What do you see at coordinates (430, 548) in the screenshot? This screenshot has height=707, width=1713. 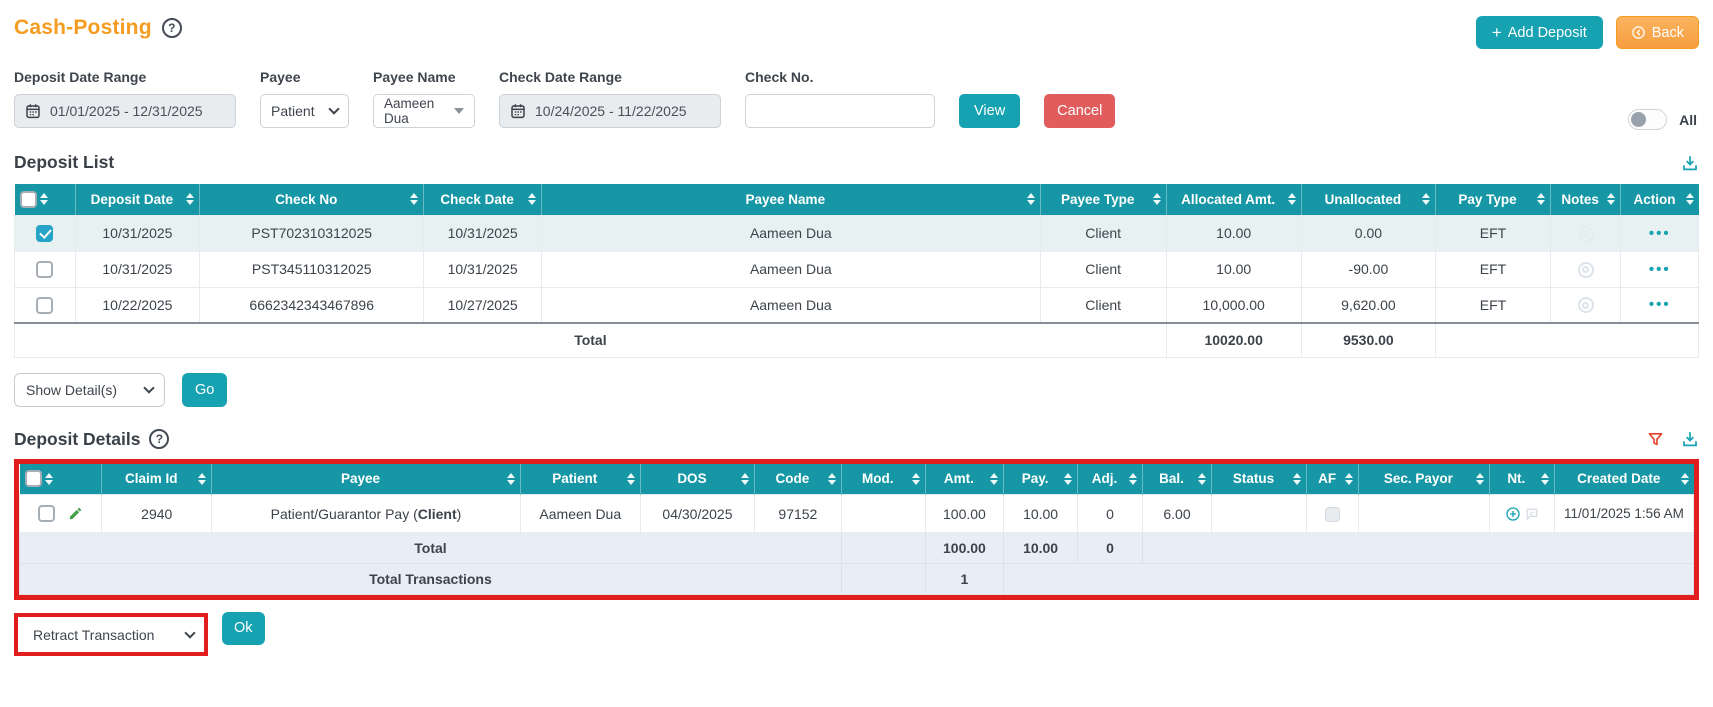 I see `total-label: Total` at bounding box center [430, 548].